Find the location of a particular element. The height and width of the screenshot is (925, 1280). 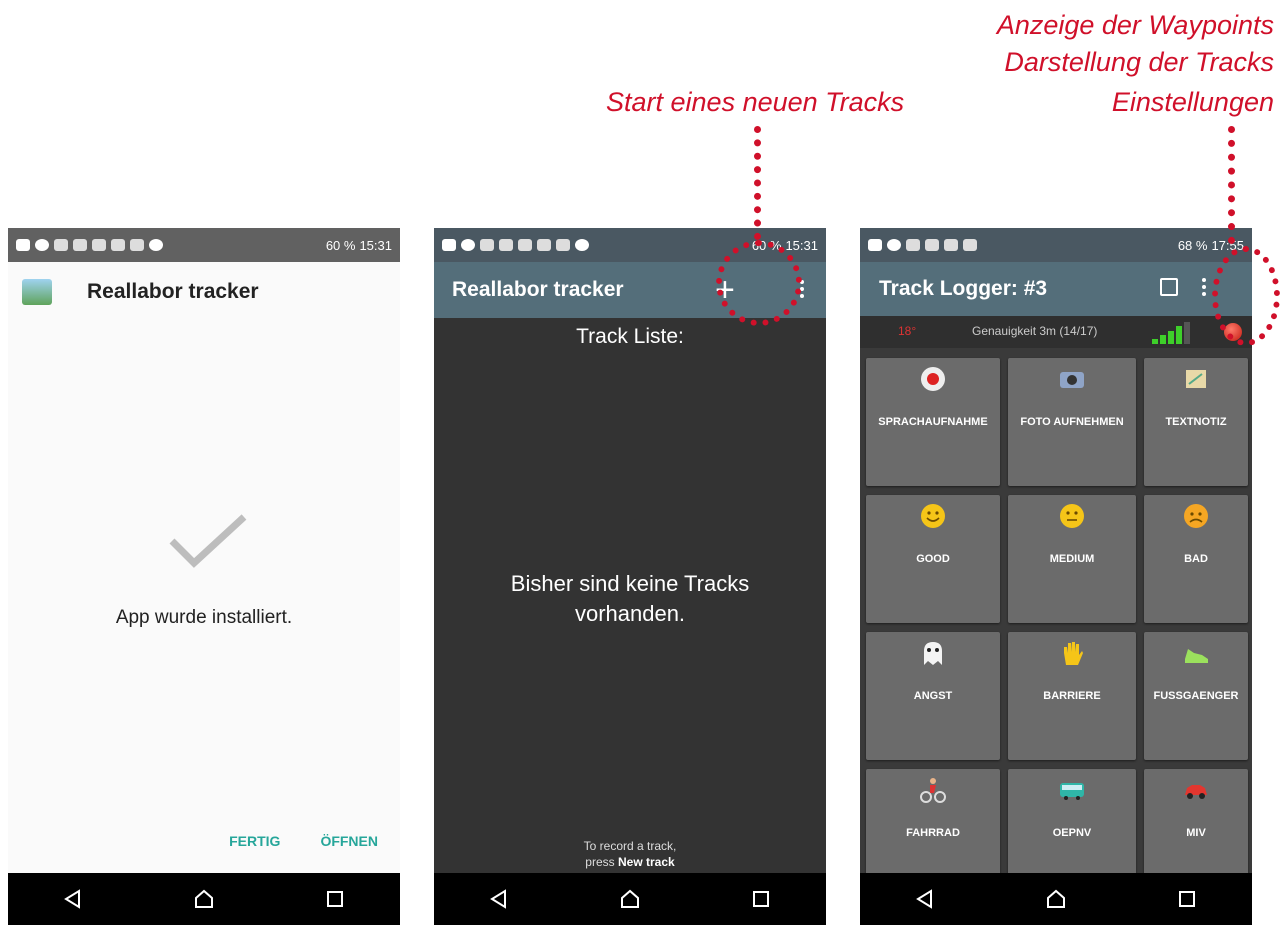

toolbar-title: Track Logger: #3 is located at coordinates (963, 288).